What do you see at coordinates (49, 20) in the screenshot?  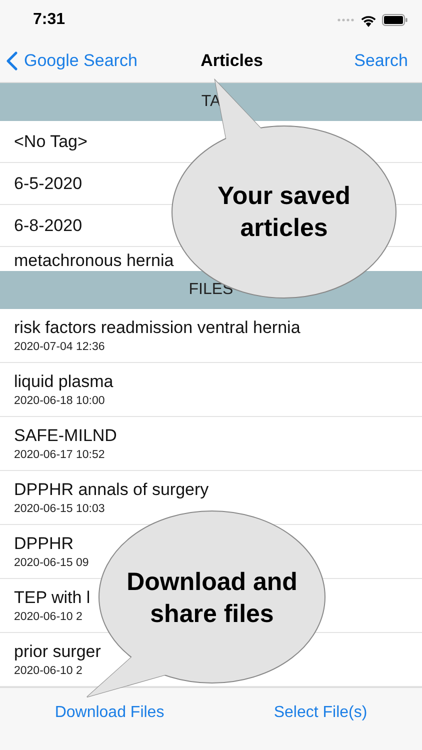 I see `status-time: 7:31` at bounding box center [49, 20].